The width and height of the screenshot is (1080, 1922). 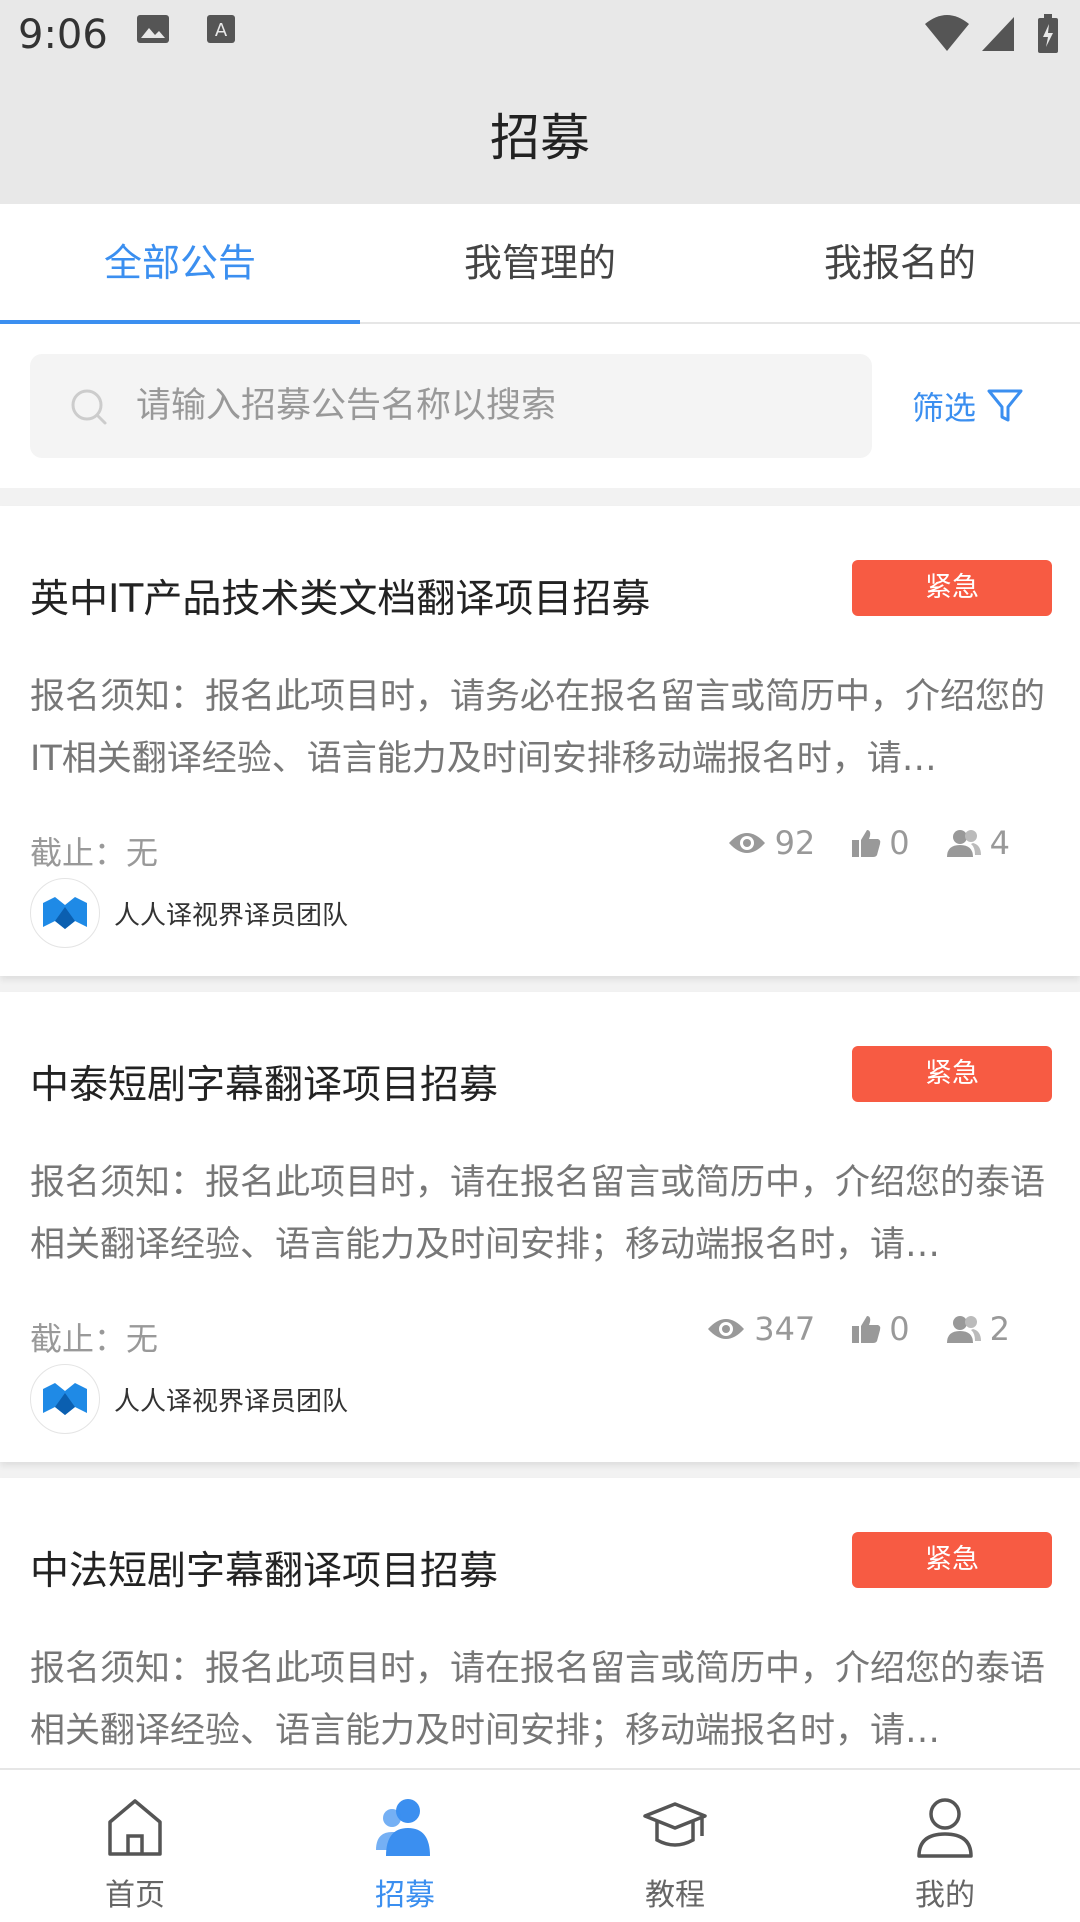 I want to click on search-row: 请输入招募公告名称以搜索 筛选, so click(x=540, y=406).